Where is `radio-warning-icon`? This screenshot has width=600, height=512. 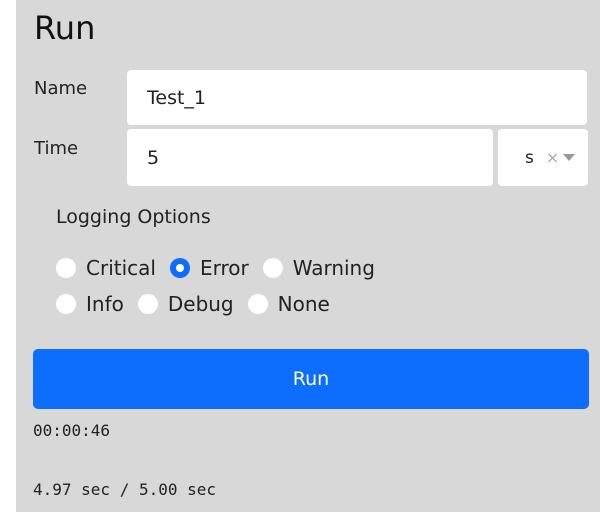
radio-warning-icon is located at coordinates (272, 268).